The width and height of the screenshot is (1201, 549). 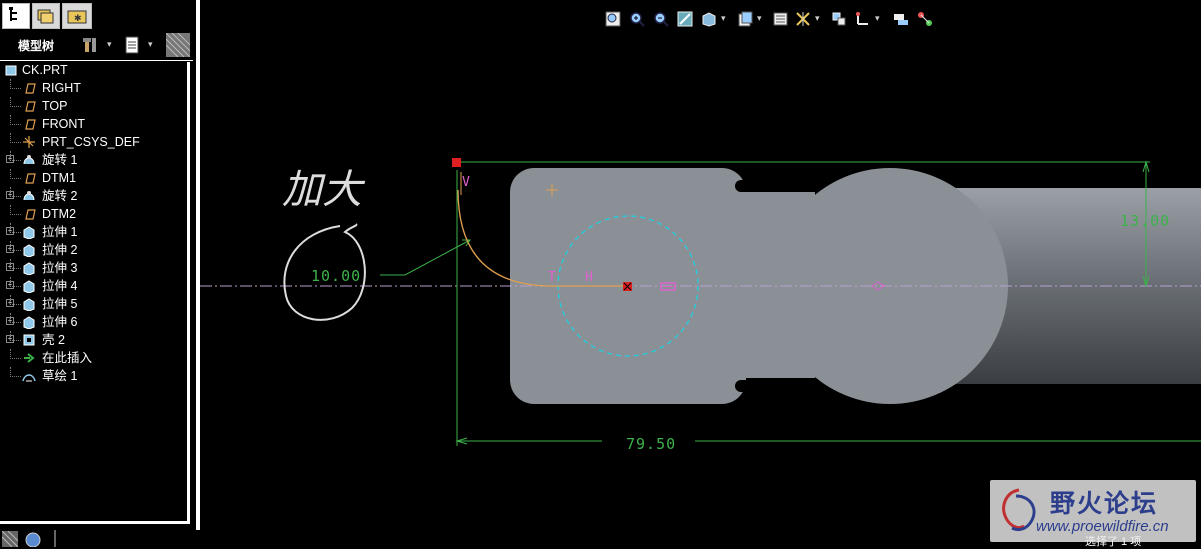 I want to click on sketch-vertex-start, so click(x=456, y=162).